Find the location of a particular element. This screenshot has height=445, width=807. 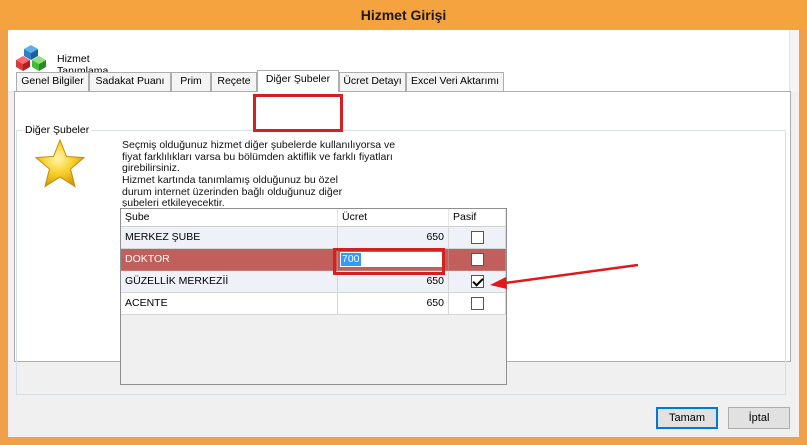

cell-sube: DOKTOR is located at coordinates (229, 260).